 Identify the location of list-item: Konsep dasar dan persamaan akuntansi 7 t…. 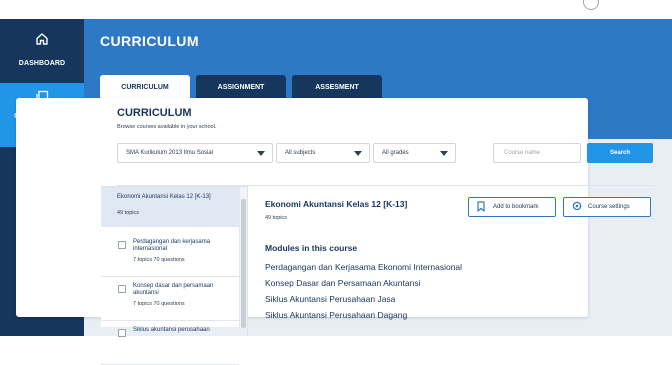
(170, 299).